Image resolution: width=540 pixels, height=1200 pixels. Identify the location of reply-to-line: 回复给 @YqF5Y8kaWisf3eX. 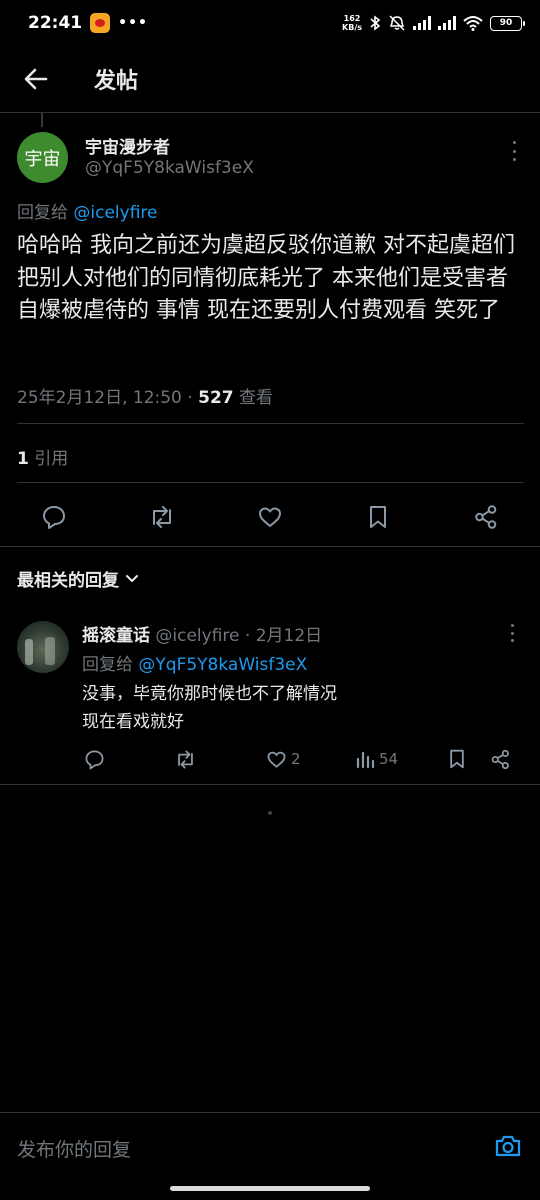
(194, 662).